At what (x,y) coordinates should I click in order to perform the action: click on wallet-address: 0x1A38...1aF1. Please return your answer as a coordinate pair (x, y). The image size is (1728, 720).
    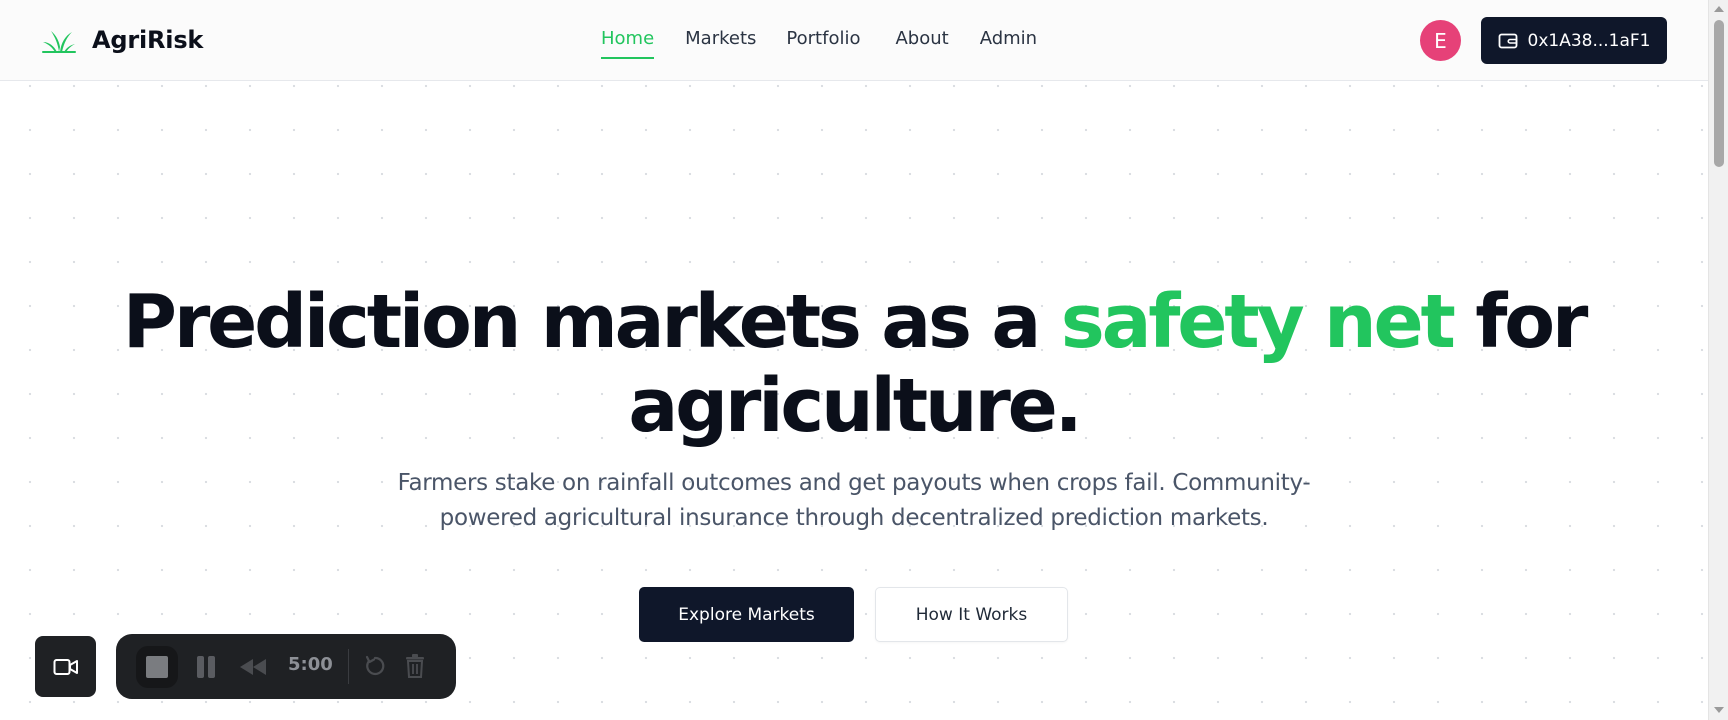
    Looking at the image, I should click on (1589, 40).